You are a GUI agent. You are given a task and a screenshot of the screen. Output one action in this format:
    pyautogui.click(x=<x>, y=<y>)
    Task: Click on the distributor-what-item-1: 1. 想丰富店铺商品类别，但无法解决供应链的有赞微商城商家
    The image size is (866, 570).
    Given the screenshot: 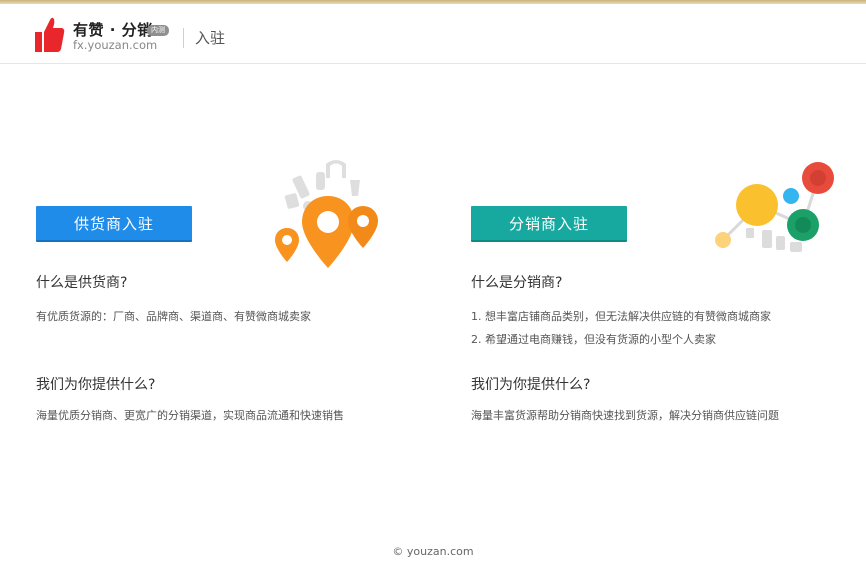 What is the action you would take?
    pyautogui.click(x=621, y=316)
    